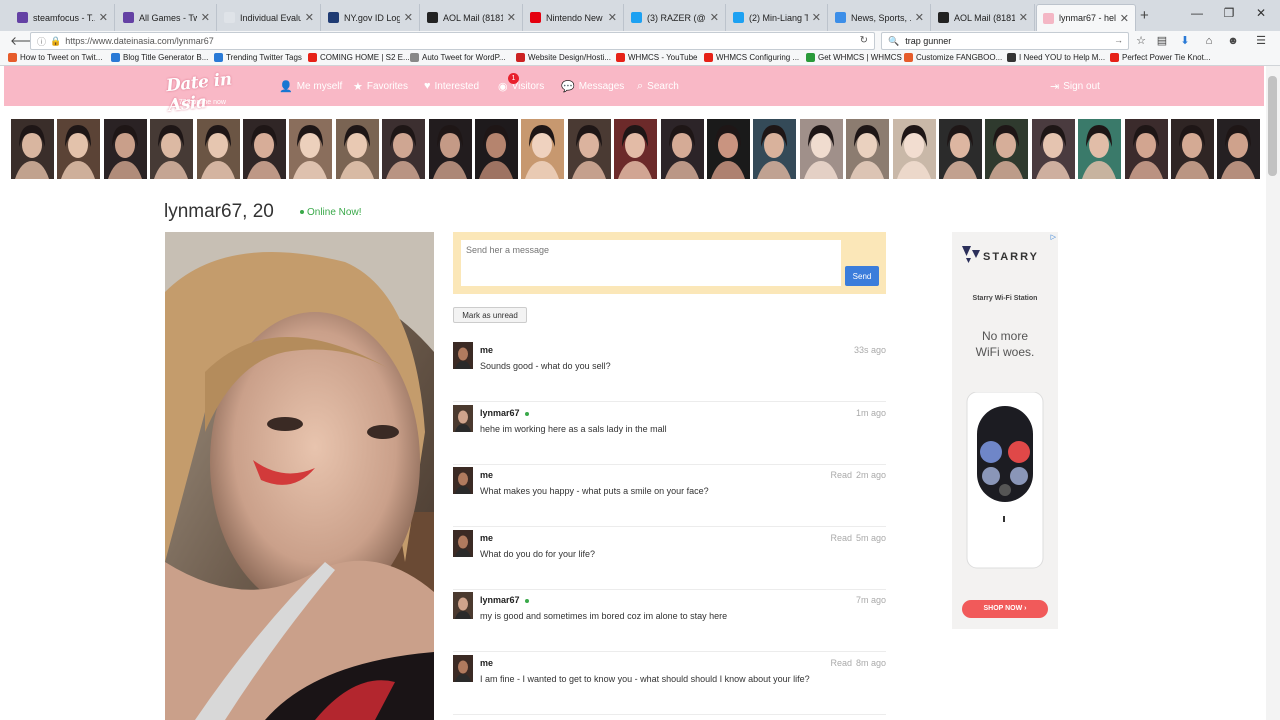 The height and width of the screenshot is (720, 1280). I want to click on home-icon: ⌂, so click(1209, 41).